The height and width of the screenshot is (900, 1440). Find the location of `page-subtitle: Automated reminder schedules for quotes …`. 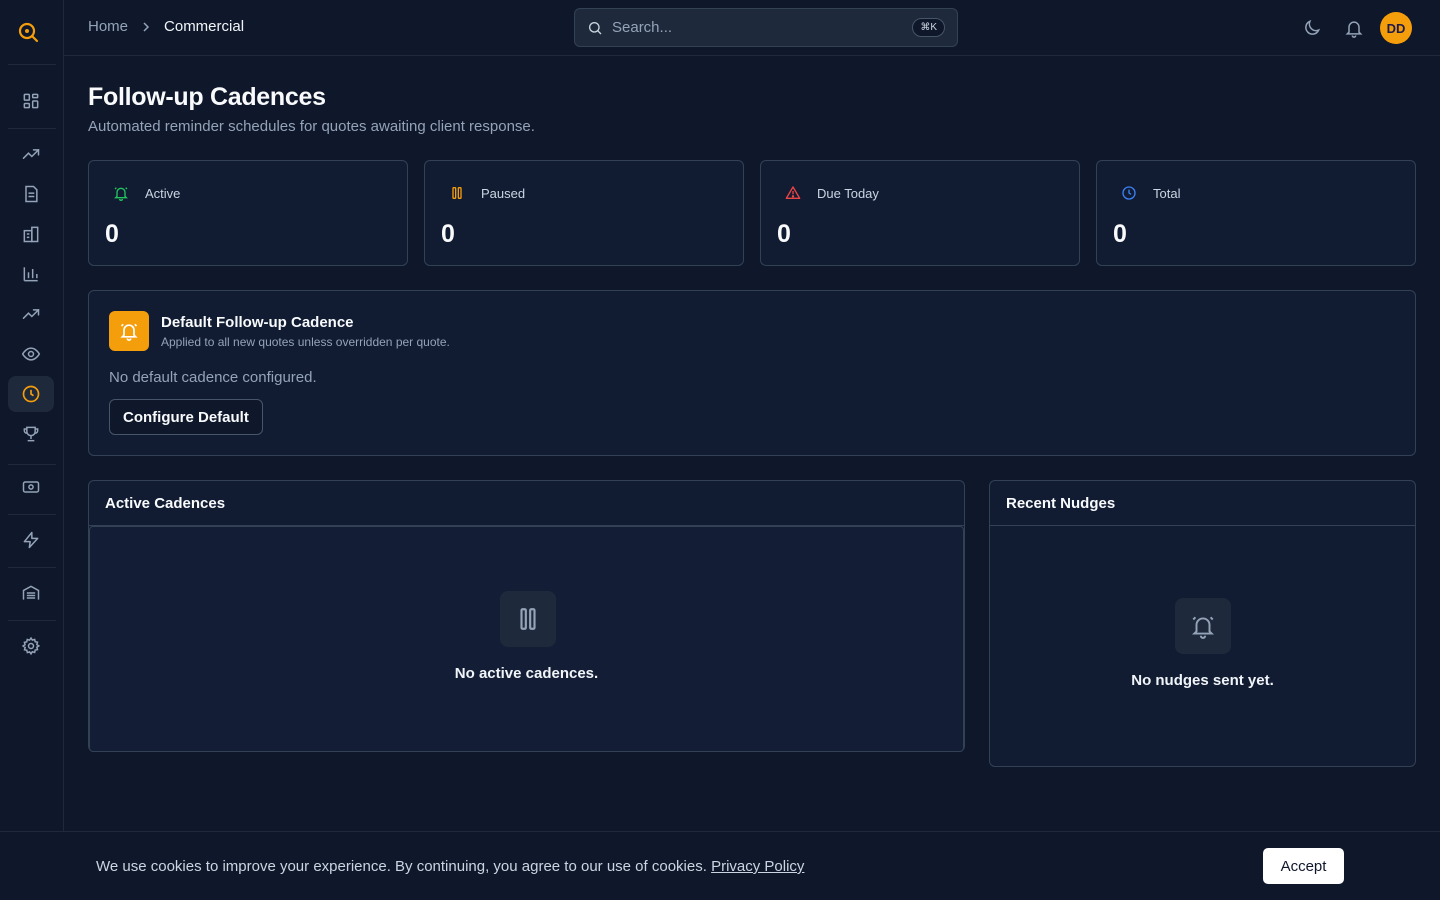

page-subtitle: Automated reminder schedules for quotes … is located at coordinates (311, 126).